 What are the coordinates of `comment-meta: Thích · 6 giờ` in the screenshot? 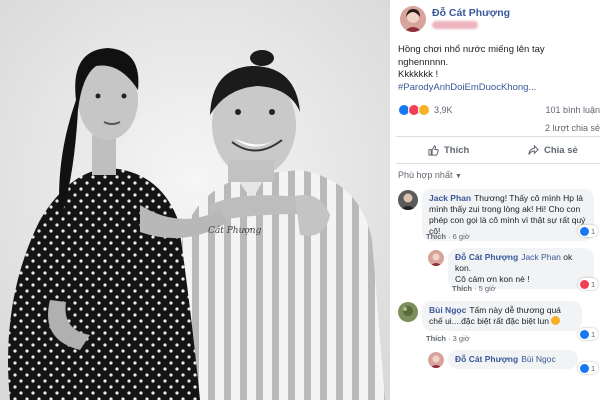 It's located at (448, 236).